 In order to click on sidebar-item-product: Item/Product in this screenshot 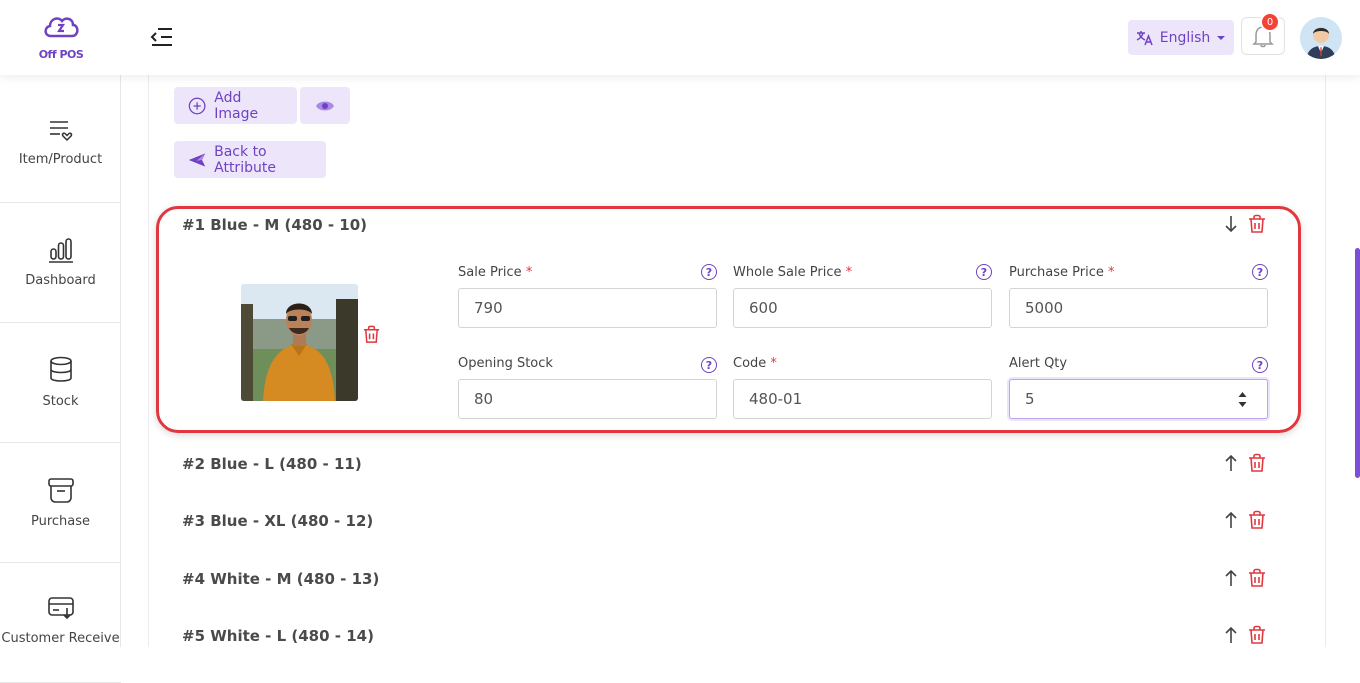, I will do `click(60, 143)`.